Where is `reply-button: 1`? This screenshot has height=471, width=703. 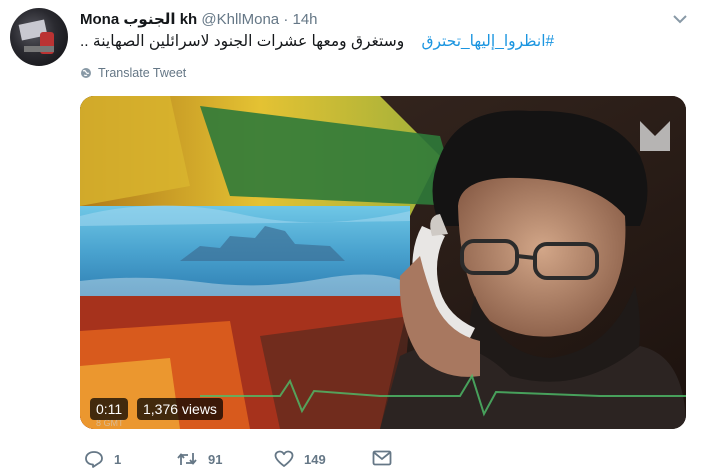
reply-button: 1 is located at coordinates (102, 459).